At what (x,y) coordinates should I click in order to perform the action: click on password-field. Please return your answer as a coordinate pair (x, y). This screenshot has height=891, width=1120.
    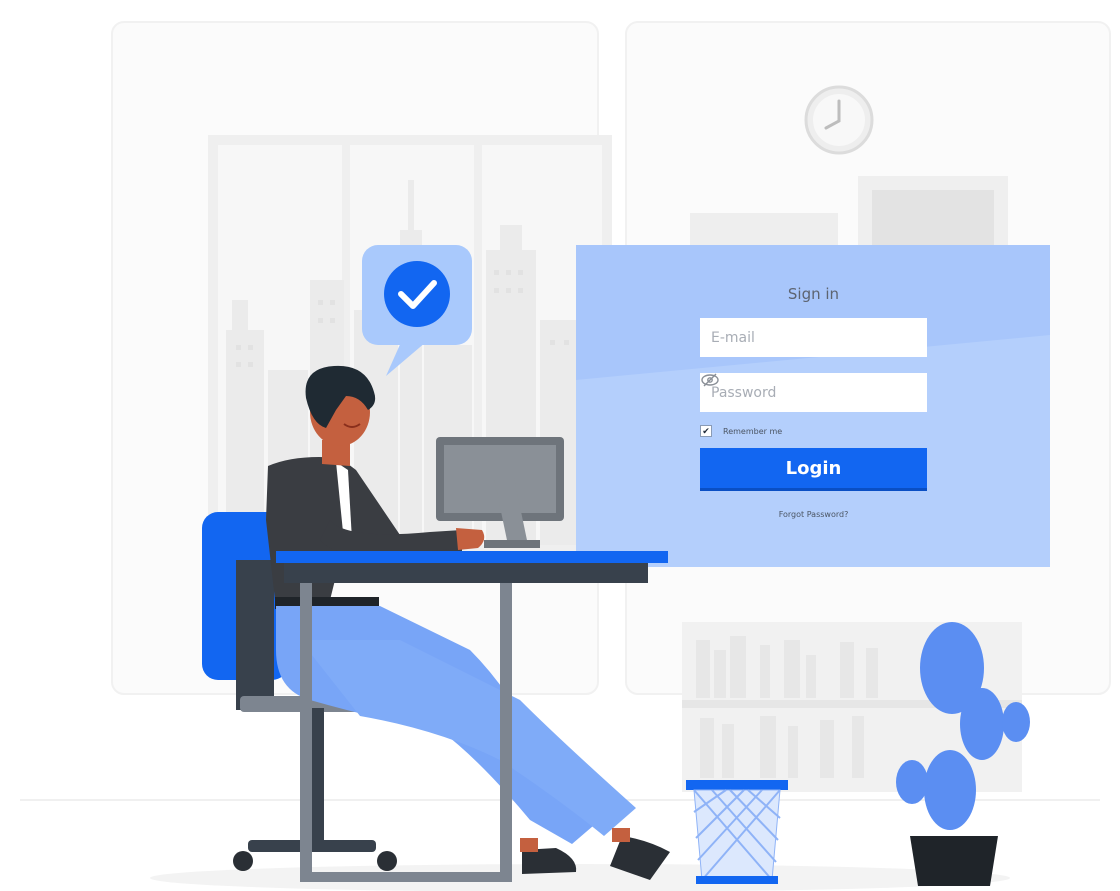
    Looking at the image, I should click on (813, 392).